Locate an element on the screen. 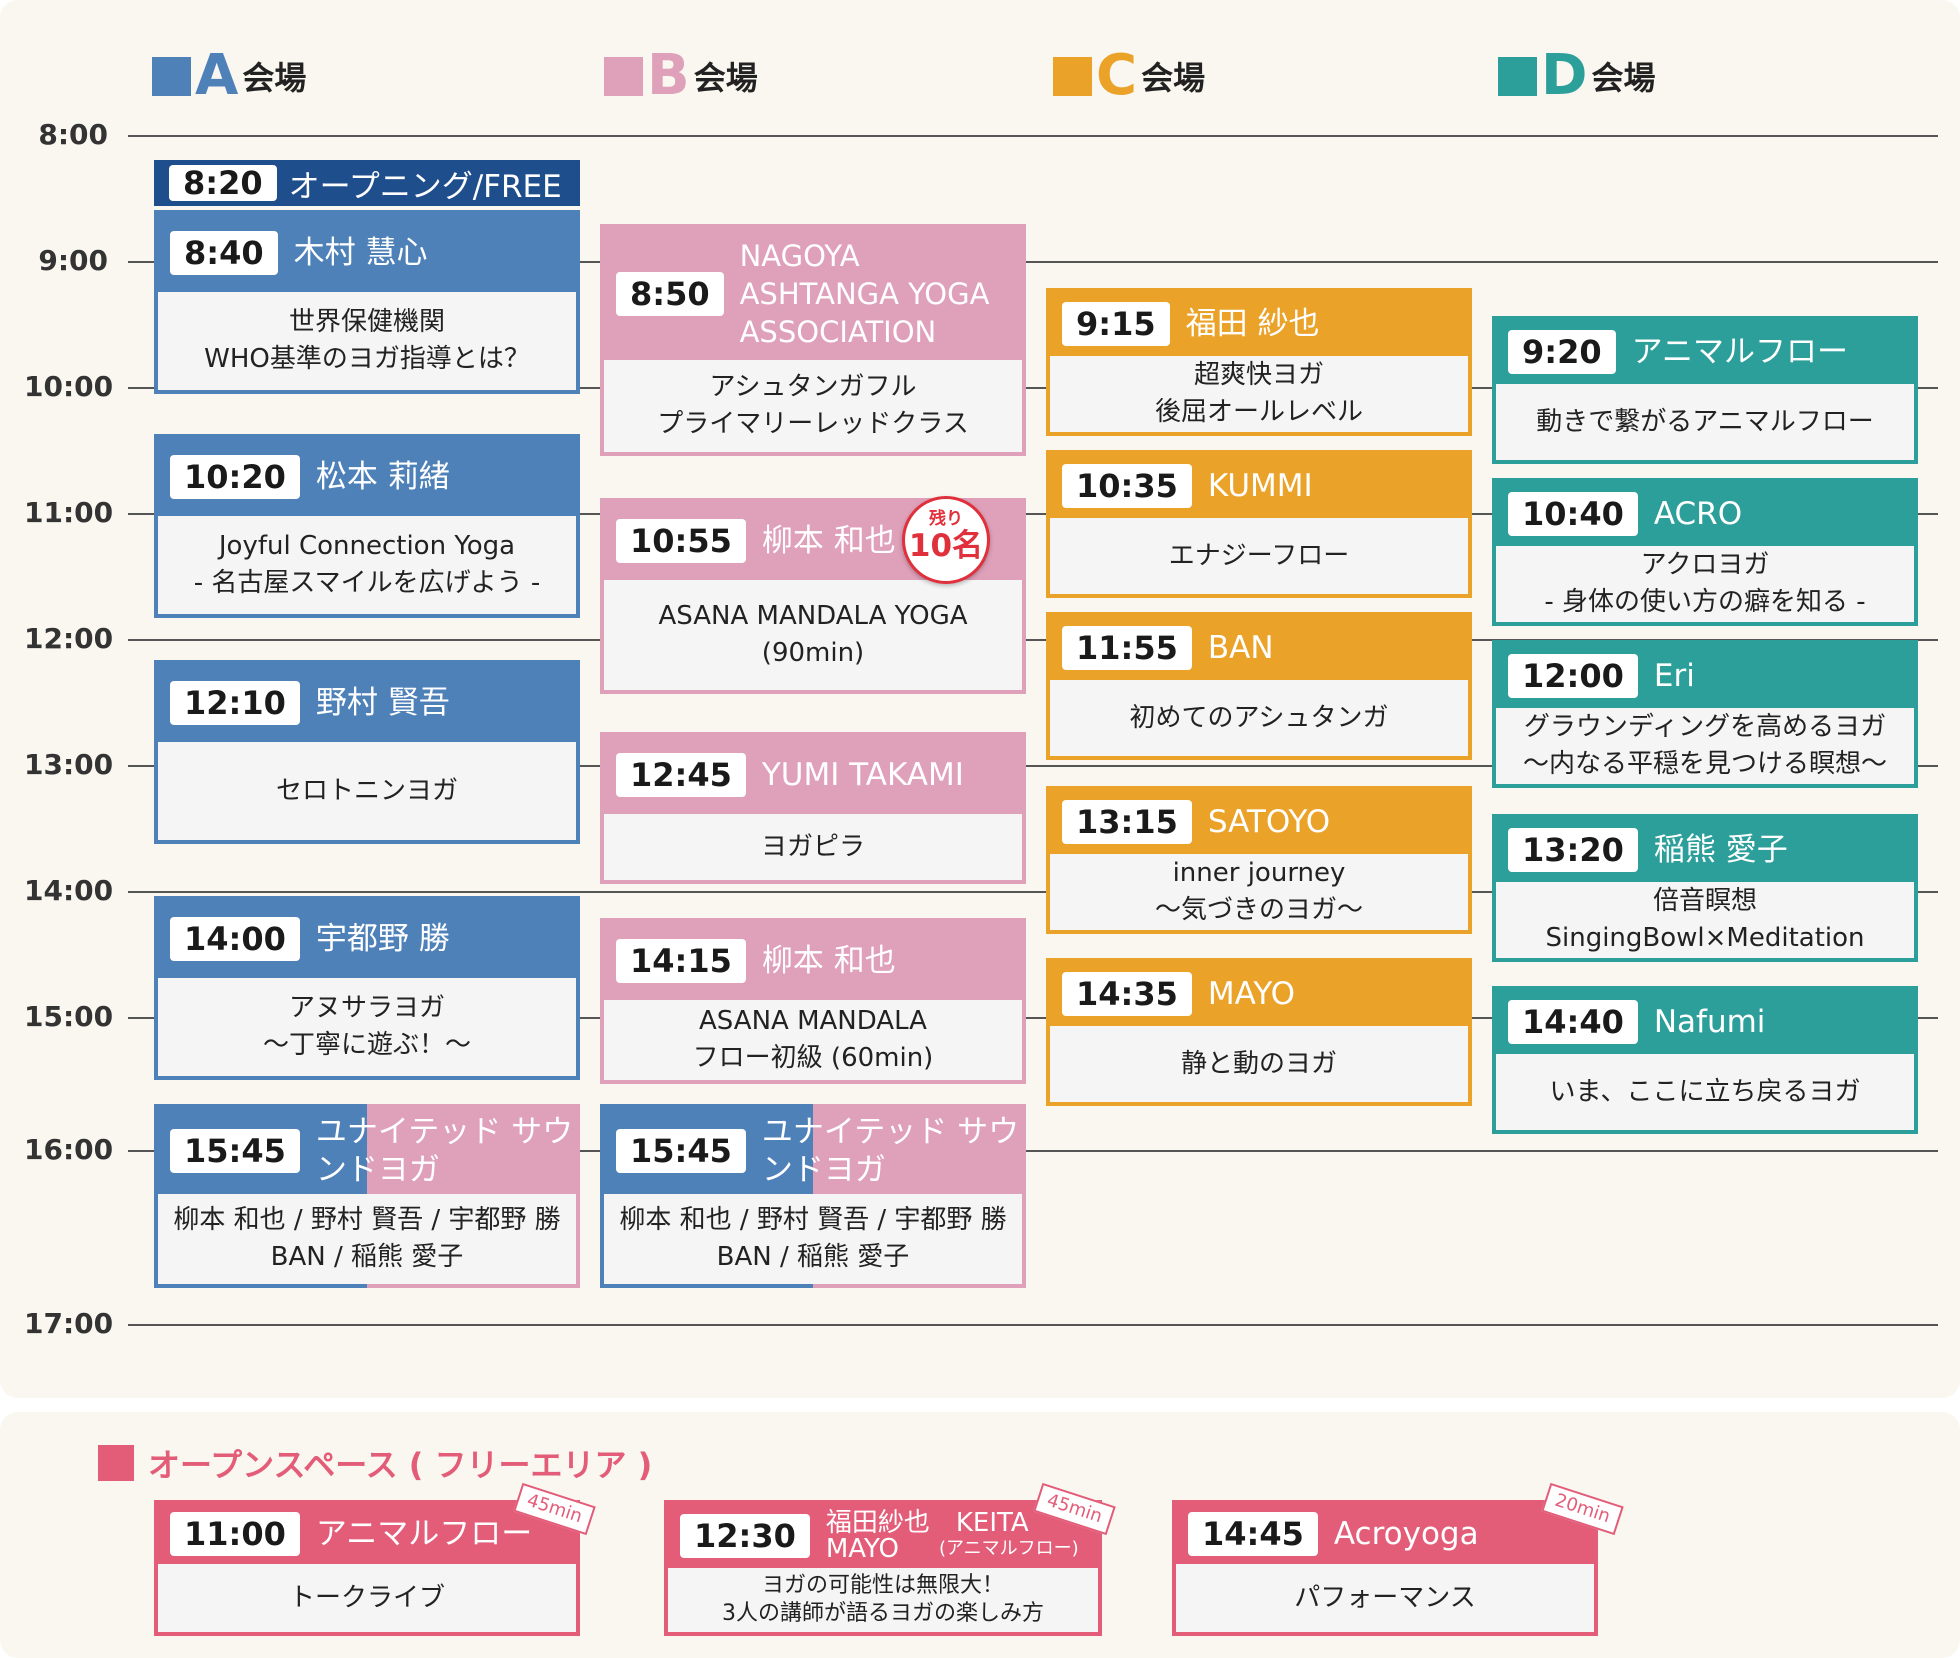 This screenshot has width=1960, height=1658. session-instructor: BAN is located at coordinates (1240, 648).